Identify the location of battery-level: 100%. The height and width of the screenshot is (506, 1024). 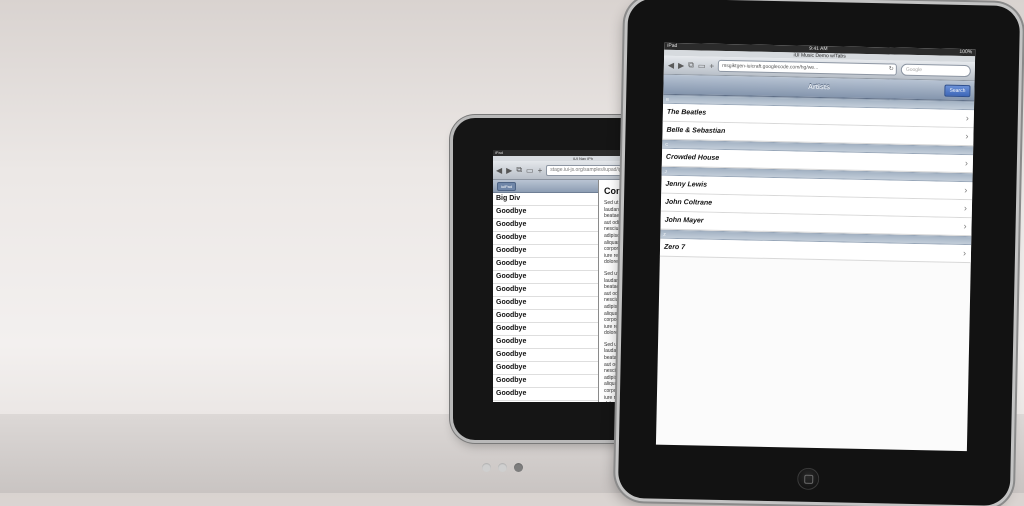
(966, 52).